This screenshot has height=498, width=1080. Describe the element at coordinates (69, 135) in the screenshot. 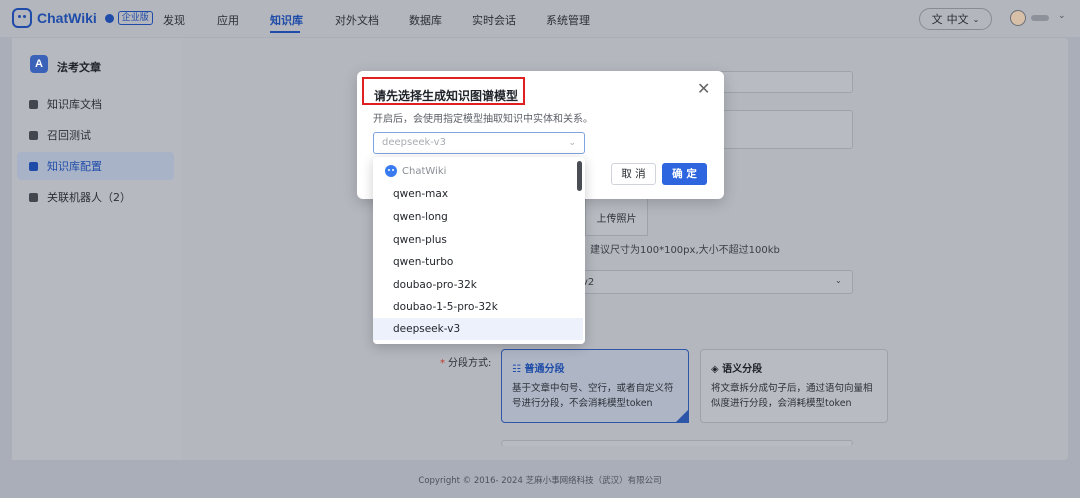

I see `sidebar-item-label: 召回测试` at that location.